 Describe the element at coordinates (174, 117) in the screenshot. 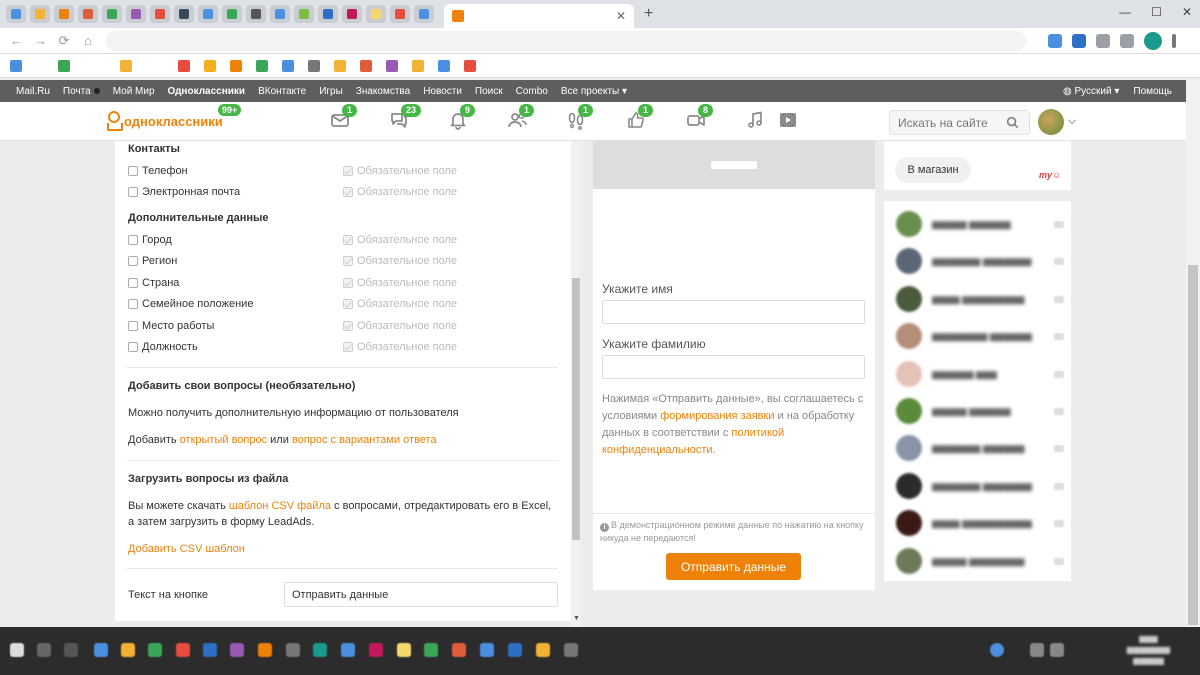

I see `ok-logo: одноклассники 99+` at that location.